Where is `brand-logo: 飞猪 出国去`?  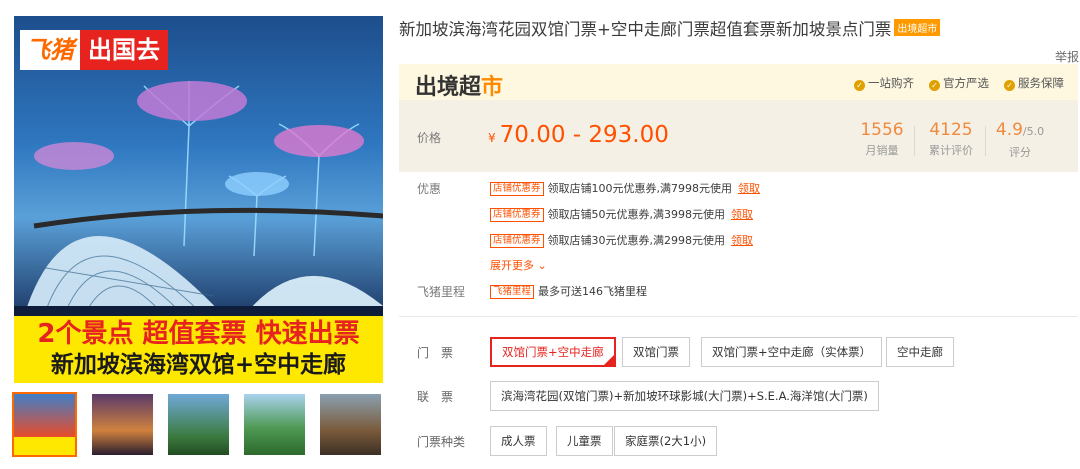
brand-logo: 飞猪 出国去 is located at coordinates (94, 50).